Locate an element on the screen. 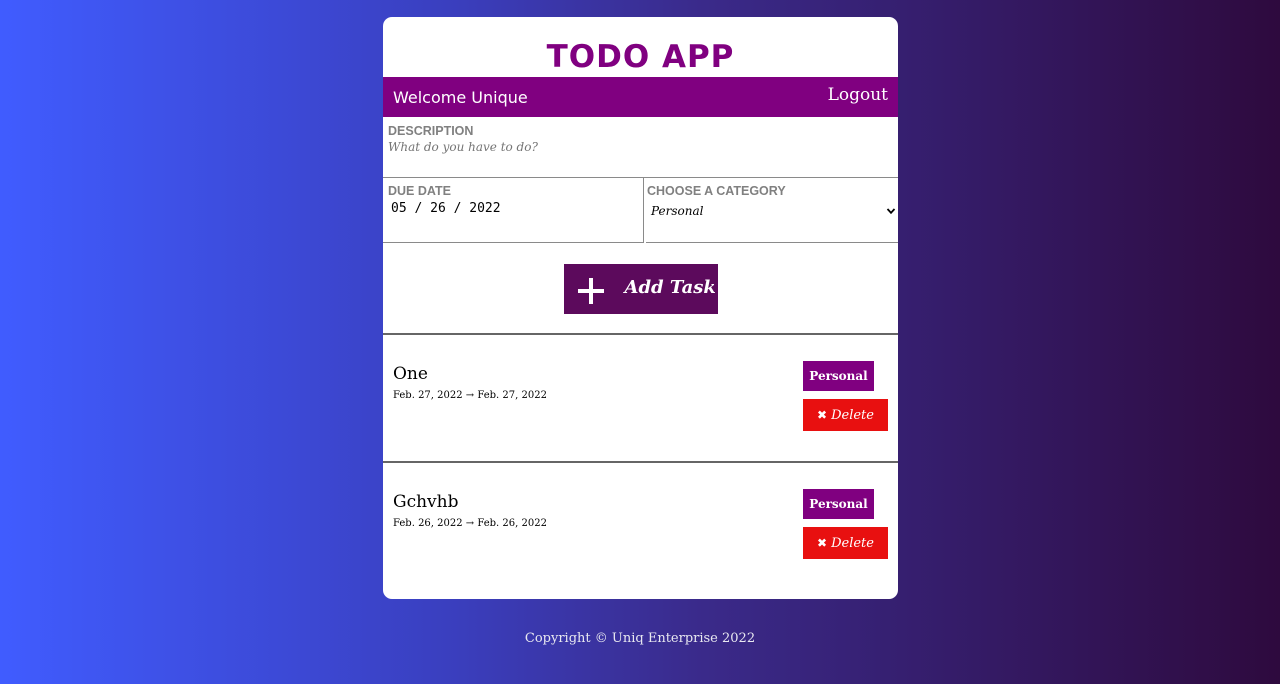 The height and width of the screenshot is (684, 1280). category-field: CHOOSE A CATEGORY Personal is located at coordinates (772, 210).